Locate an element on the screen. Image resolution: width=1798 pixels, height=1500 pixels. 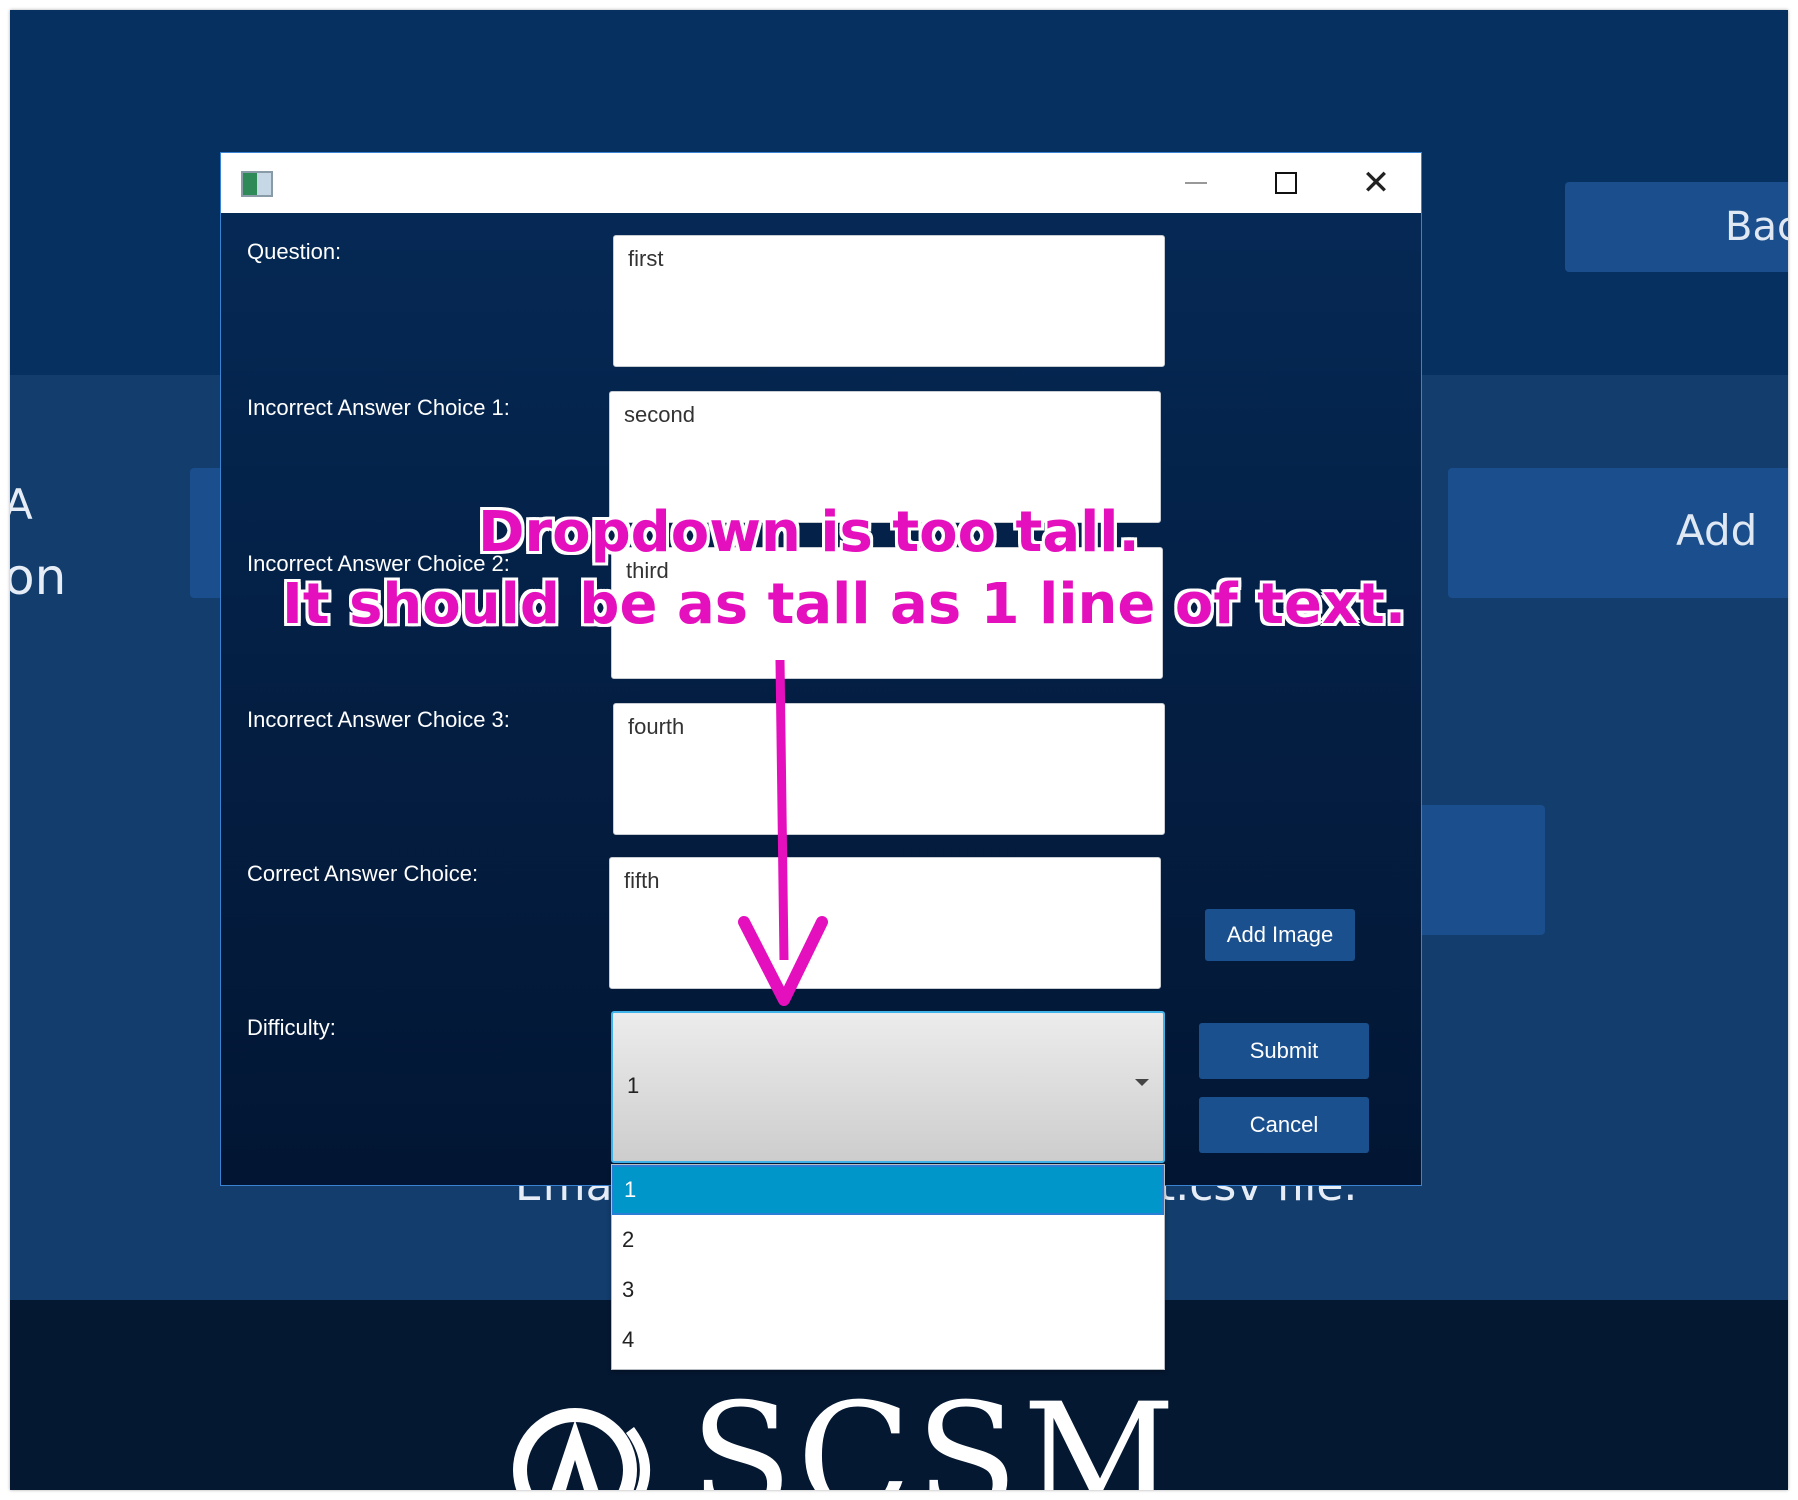
annotation-arrow-icon is located at coordinates (783, 833).